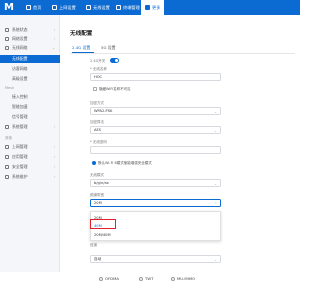  What do you see at coordinates (30, 97) in the screenshot?
I see `sidebar-subitem-access: 接入控制` at bounding box center [30, 97].